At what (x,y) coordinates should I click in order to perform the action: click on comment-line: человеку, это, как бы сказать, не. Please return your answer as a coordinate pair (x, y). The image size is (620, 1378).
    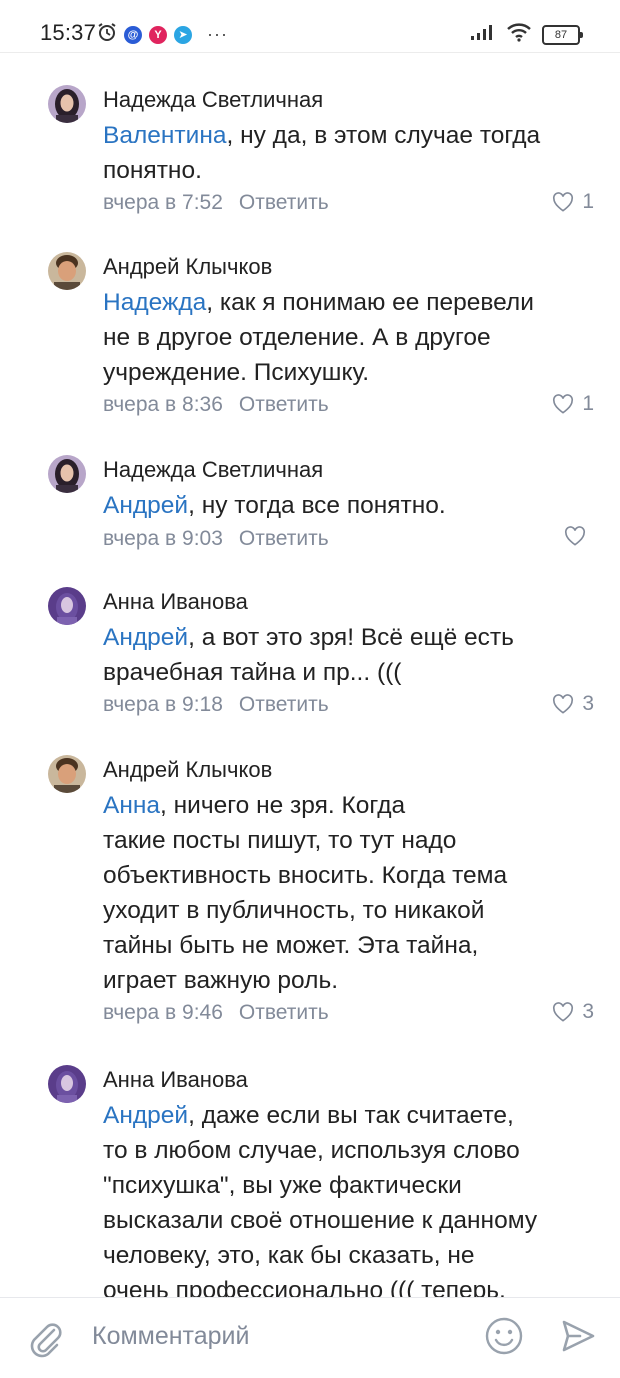
    Looking at the image, I should click on (289, 1255).